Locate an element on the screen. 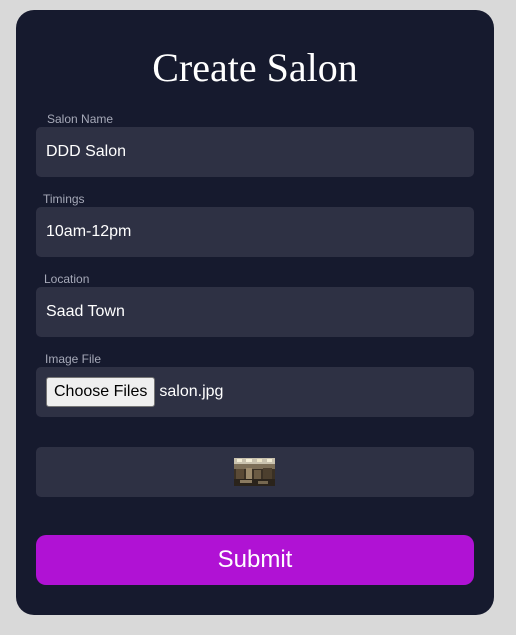  location-field-box is located at coordinates (255, 312).